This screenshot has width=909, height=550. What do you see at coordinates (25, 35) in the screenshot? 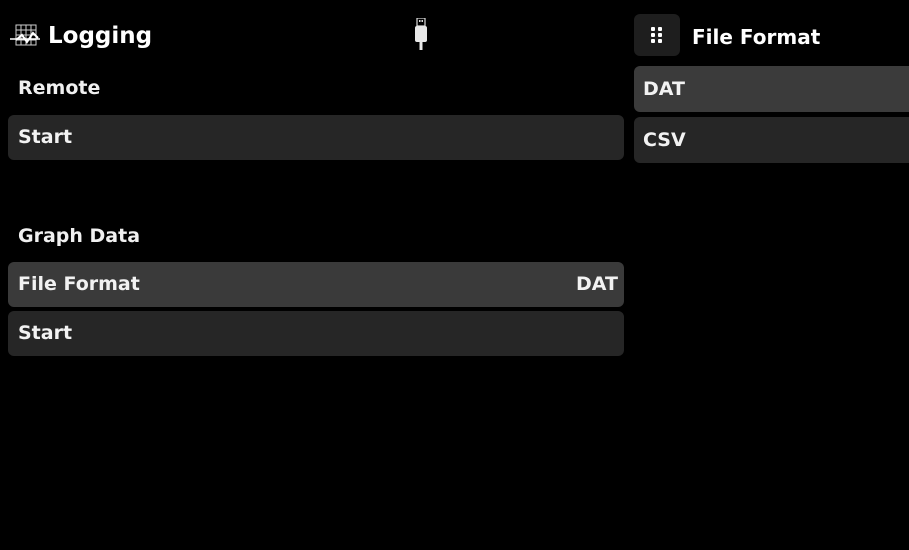
I see `chart-grid-icon` at bounding box center [25, 35].